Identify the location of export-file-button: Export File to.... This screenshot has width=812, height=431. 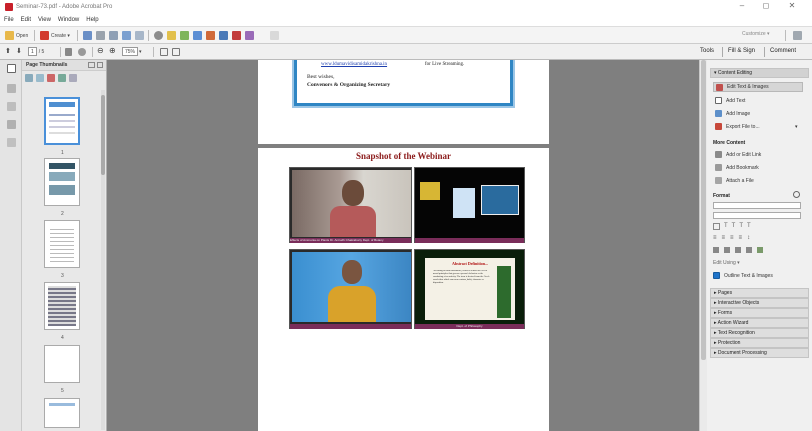
(737, 126).